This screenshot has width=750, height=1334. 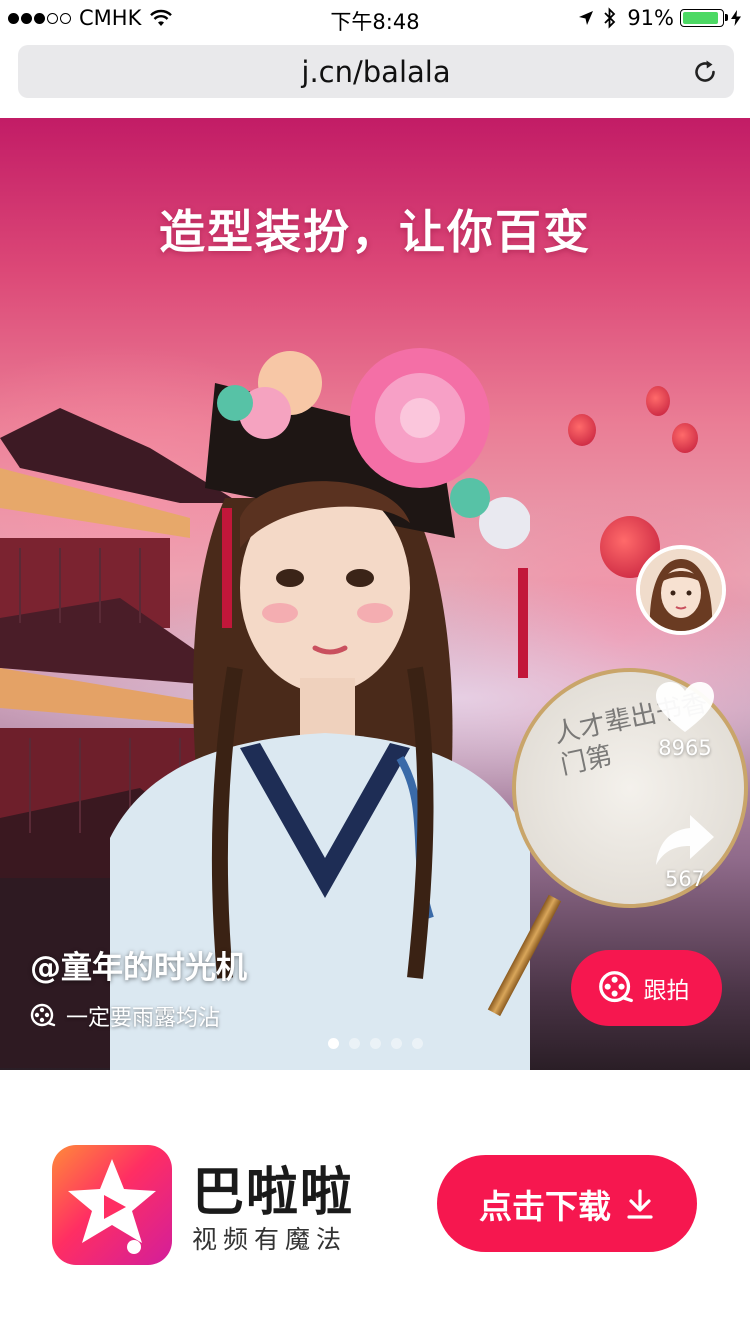 I want to click on carousel-pager, so click(x=375, y=1043).